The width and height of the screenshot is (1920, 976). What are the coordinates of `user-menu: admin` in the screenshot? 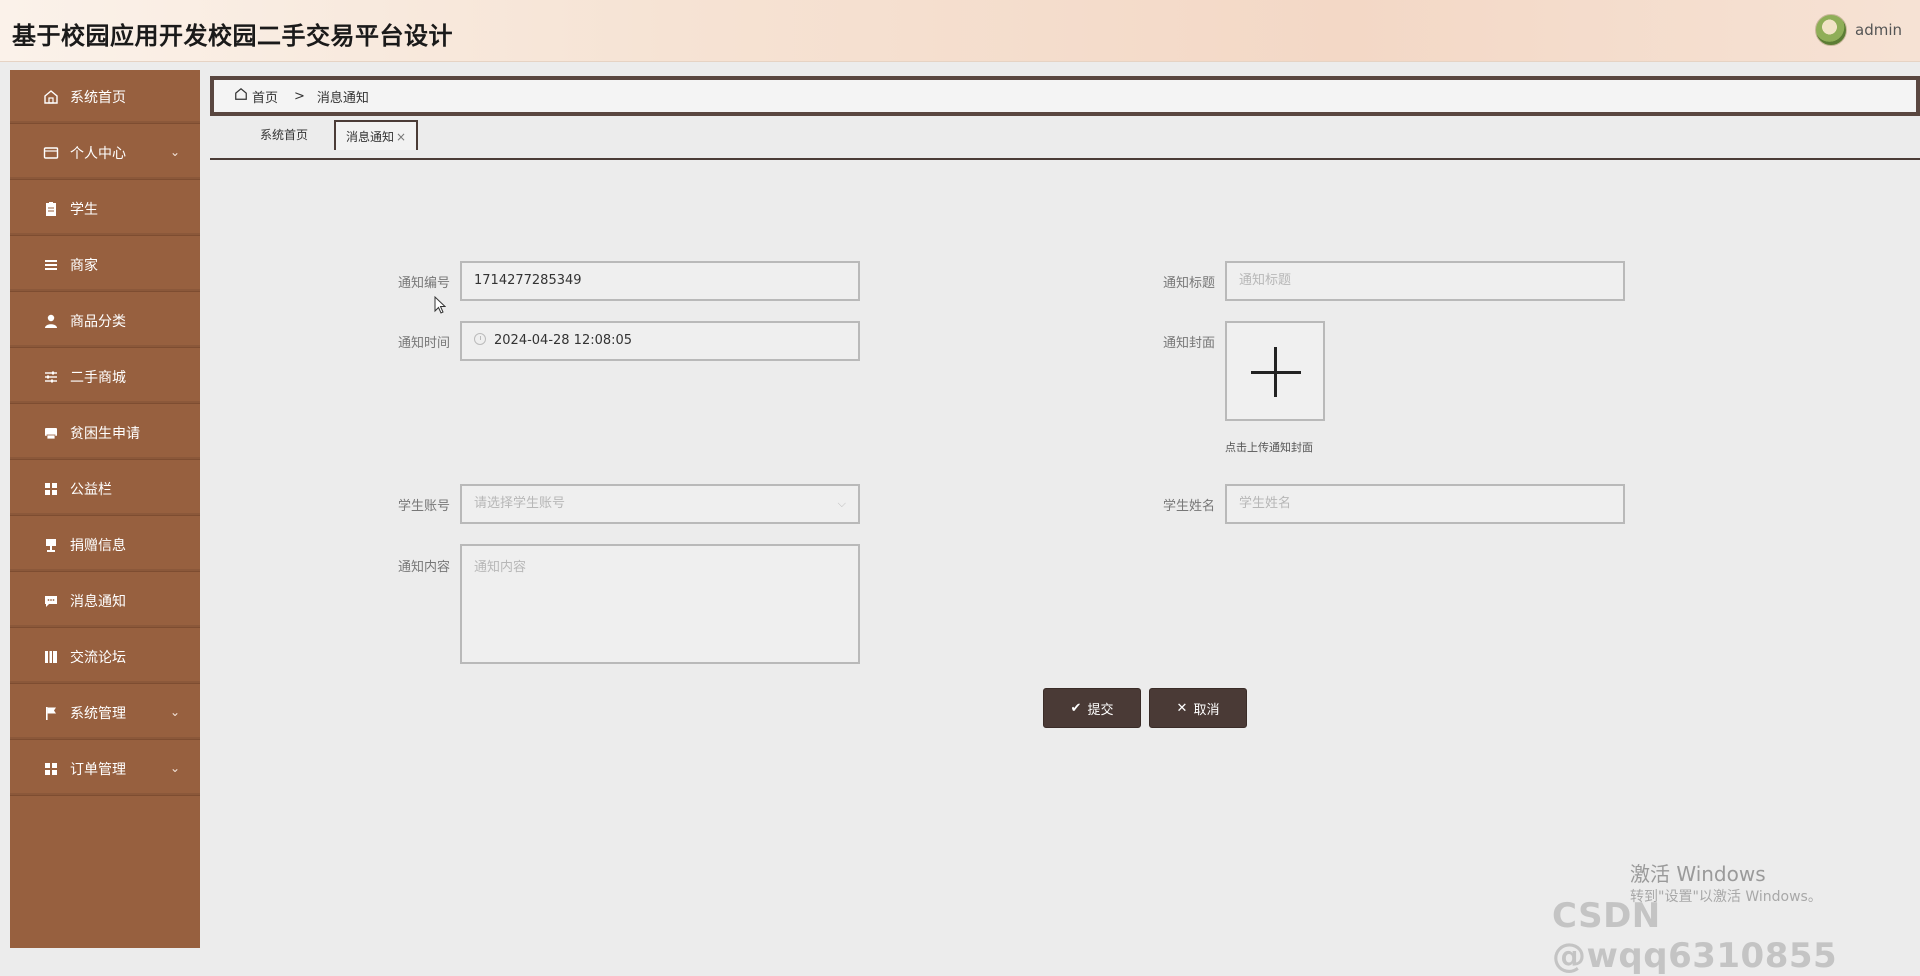 It's located at (1858, 30).